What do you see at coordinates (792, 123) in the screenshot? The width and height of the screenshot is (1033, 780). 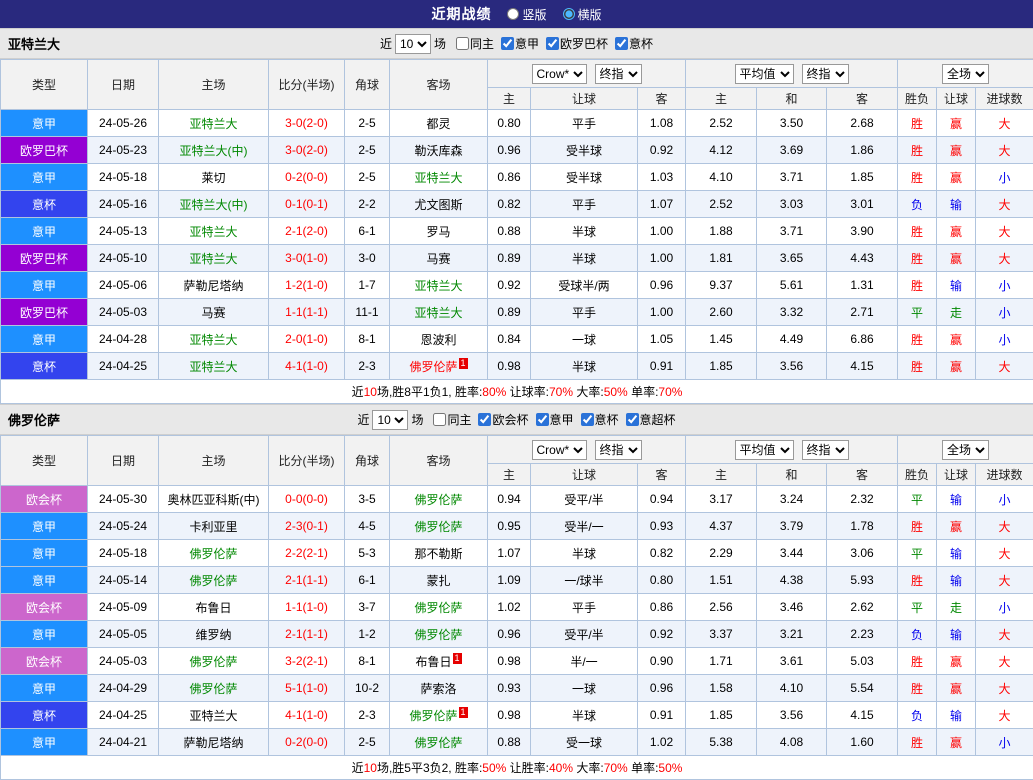 I see `avg-draw-odds: 3.50` at bounding box center [792, 123].